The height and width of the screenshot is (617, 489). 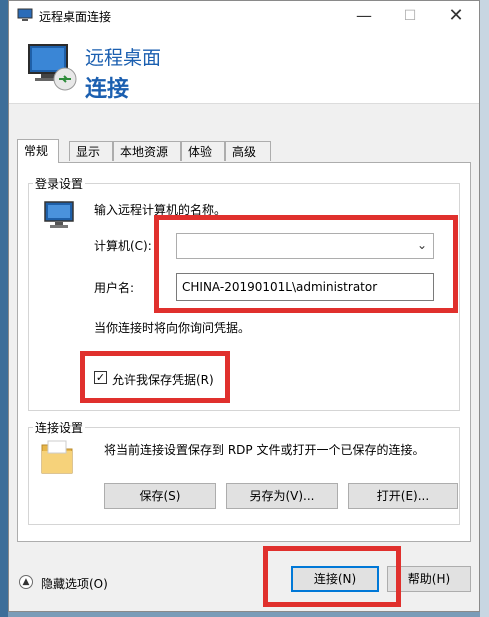 I want to click on header-title-line2: 连接, so click(x=107, y=89).